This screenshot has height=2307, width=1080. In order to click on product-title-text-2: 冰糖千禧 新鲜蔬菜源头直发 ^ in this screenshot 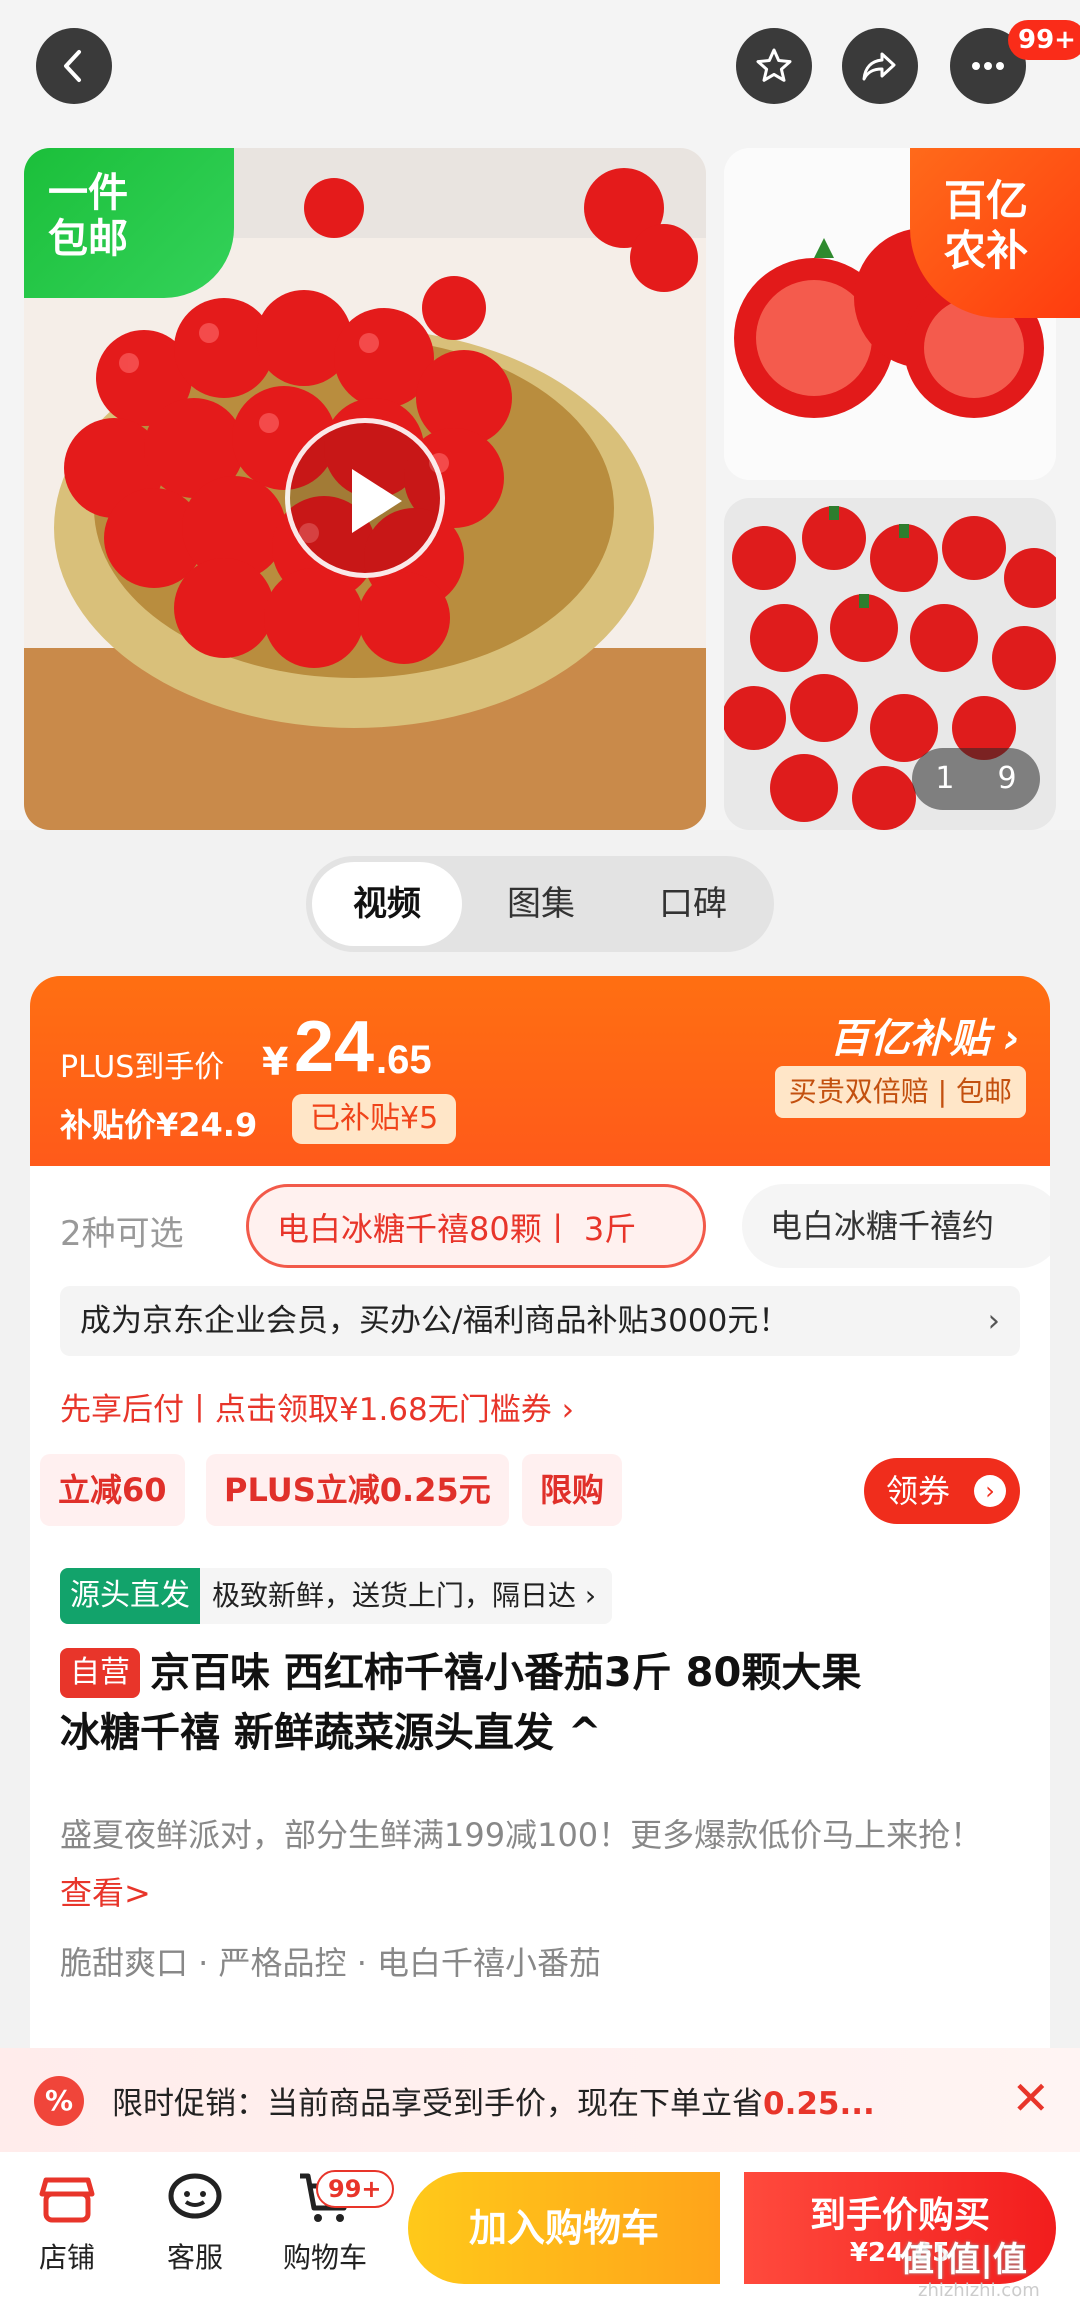, I will do `click(331, 1733)`.